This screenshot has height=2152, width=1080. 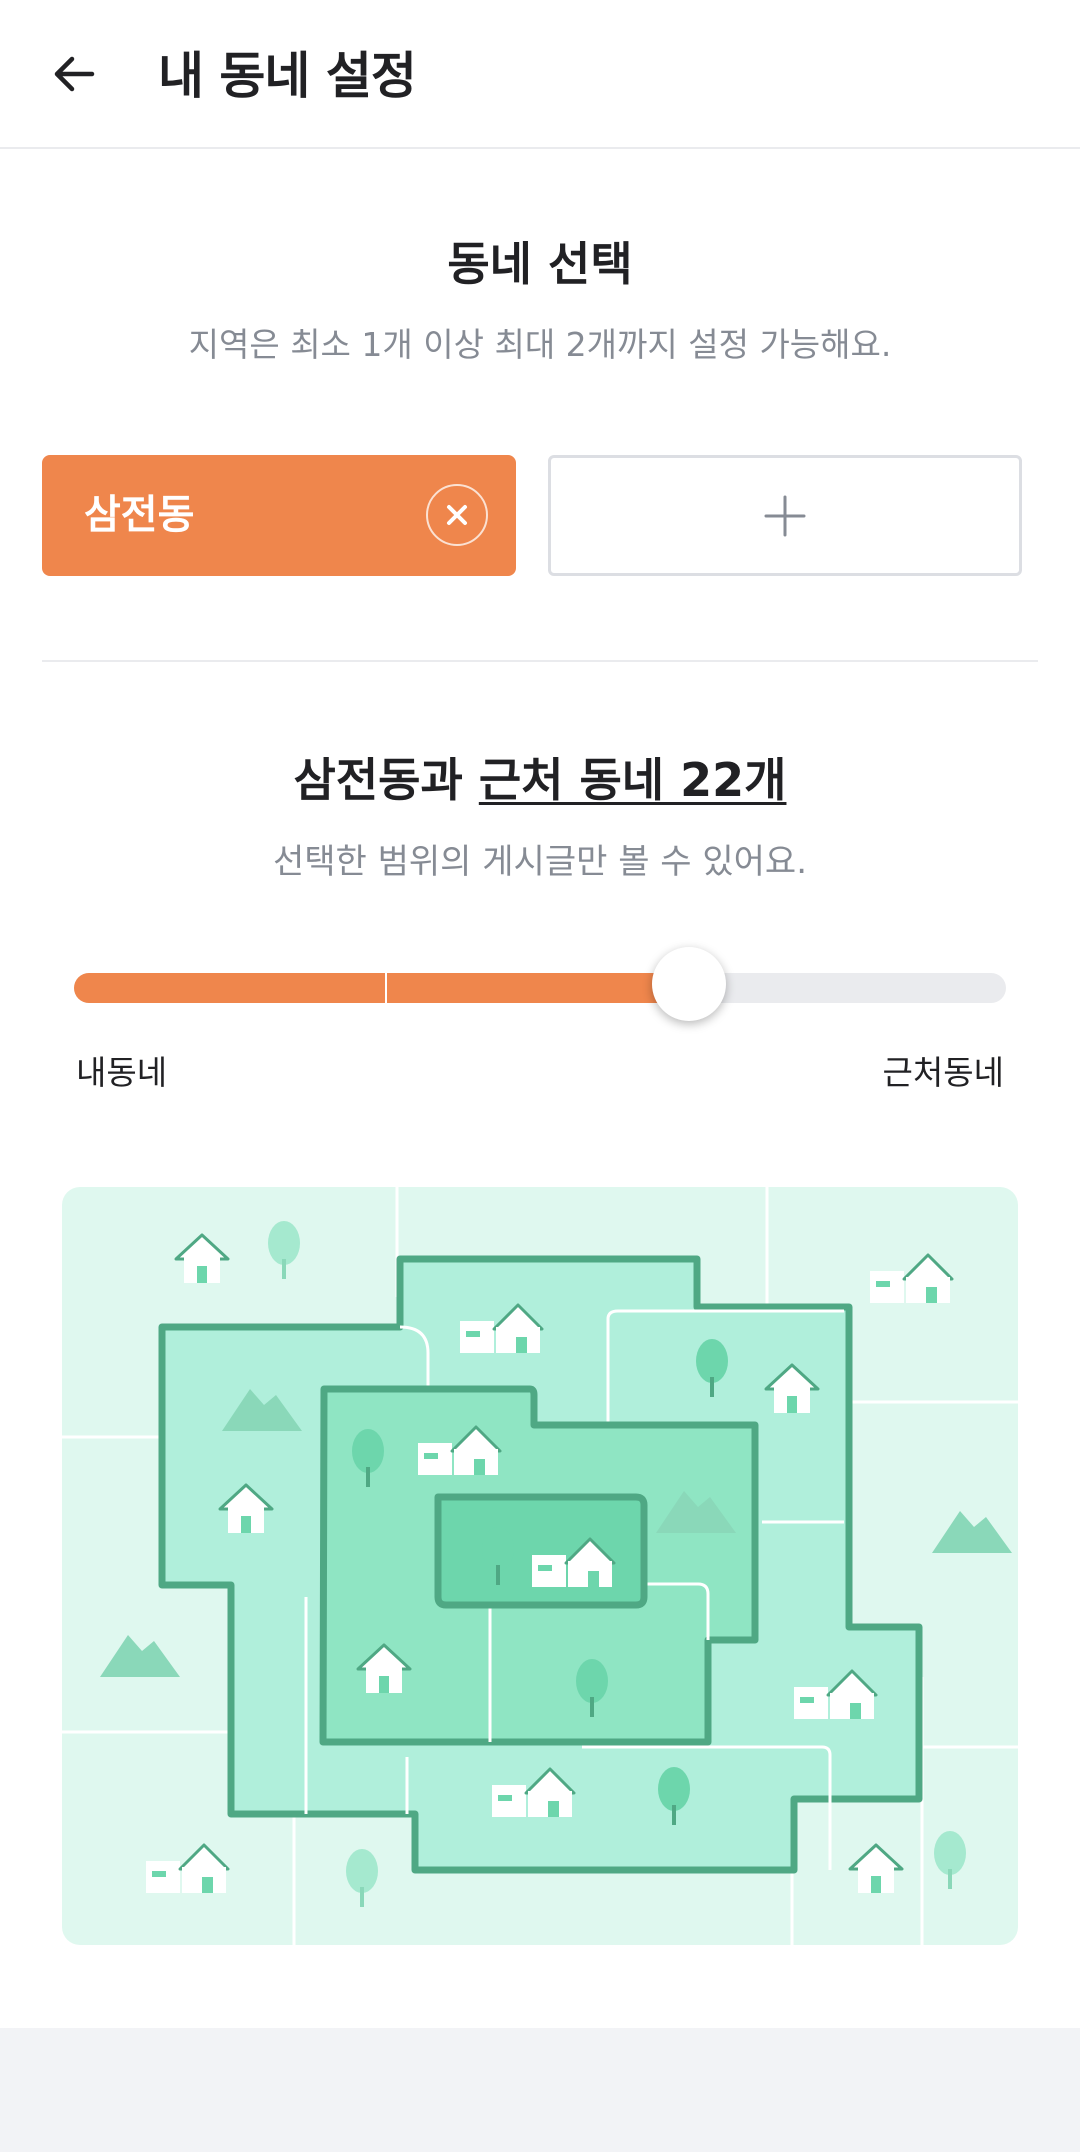 I want to click on neighborhood-select-subtitle: 지역은 최소 1개 이상 최대 2개까지 설정 가능해요., so click(x=540, y=344).